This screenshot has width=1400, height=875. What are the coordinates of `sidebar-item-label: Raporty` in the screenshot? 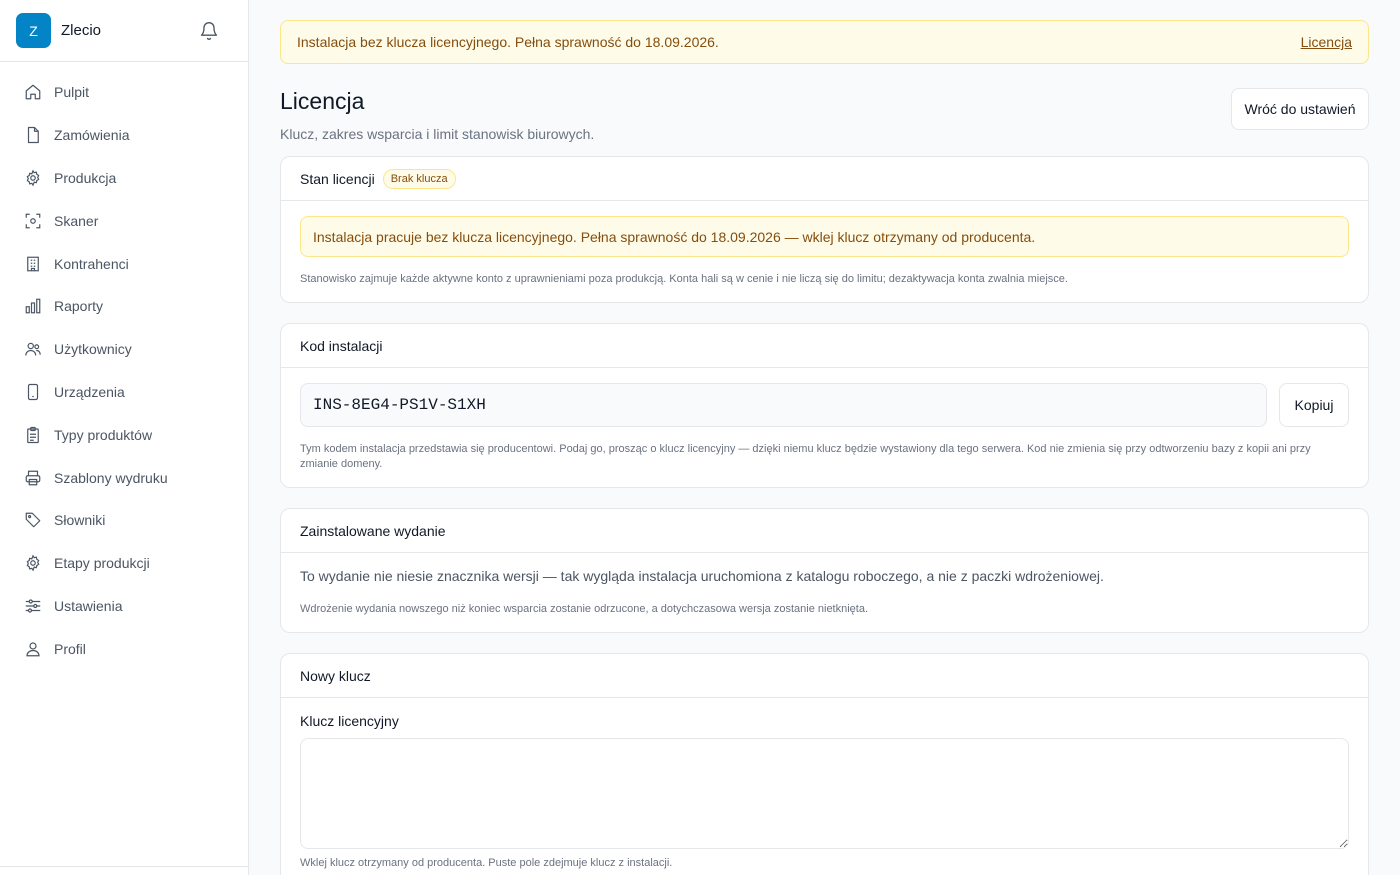 It's located at (79, 306).